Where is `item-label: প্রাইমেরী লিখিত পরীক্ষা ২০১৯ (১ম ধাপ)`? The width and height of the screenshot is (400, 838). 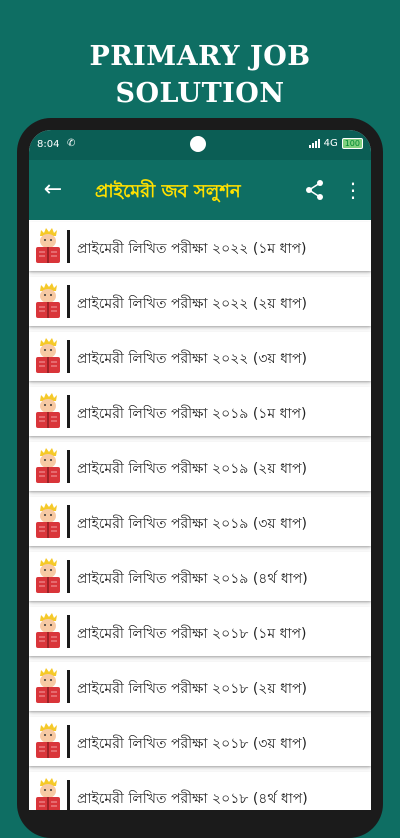 item-label: প্রাইমেরী লিখিত পরীক্ষা ২০১৯ (১ম ধাপ) is located at coordinates (192, 414).